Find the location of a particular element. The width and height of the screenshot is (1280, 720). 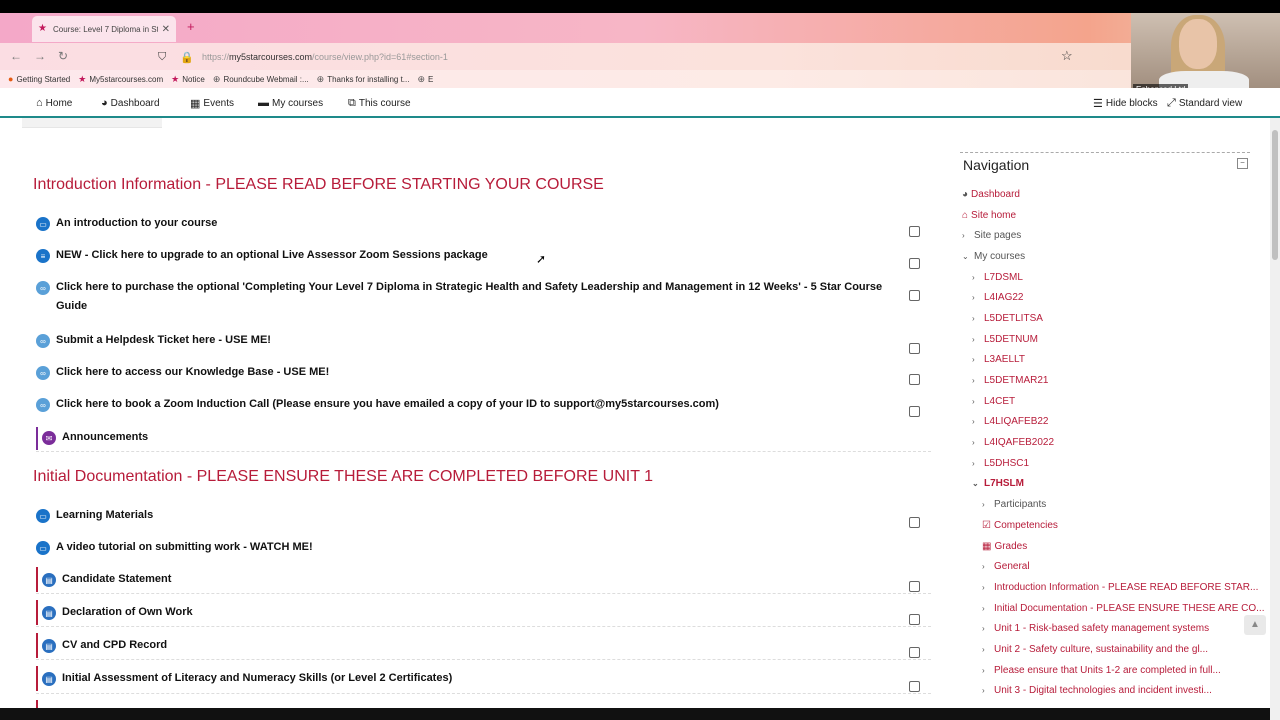

nav-my-courses: ⌄ My courses is located at coordinates (993, 256).